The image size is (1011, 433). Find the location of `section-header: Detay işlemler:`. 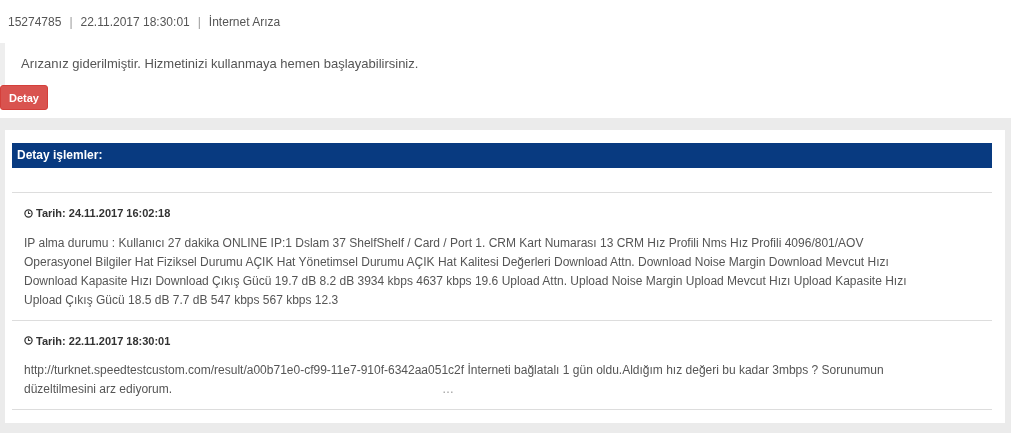

section-header: Detay işlemler: is located at coordinates (502, 155).